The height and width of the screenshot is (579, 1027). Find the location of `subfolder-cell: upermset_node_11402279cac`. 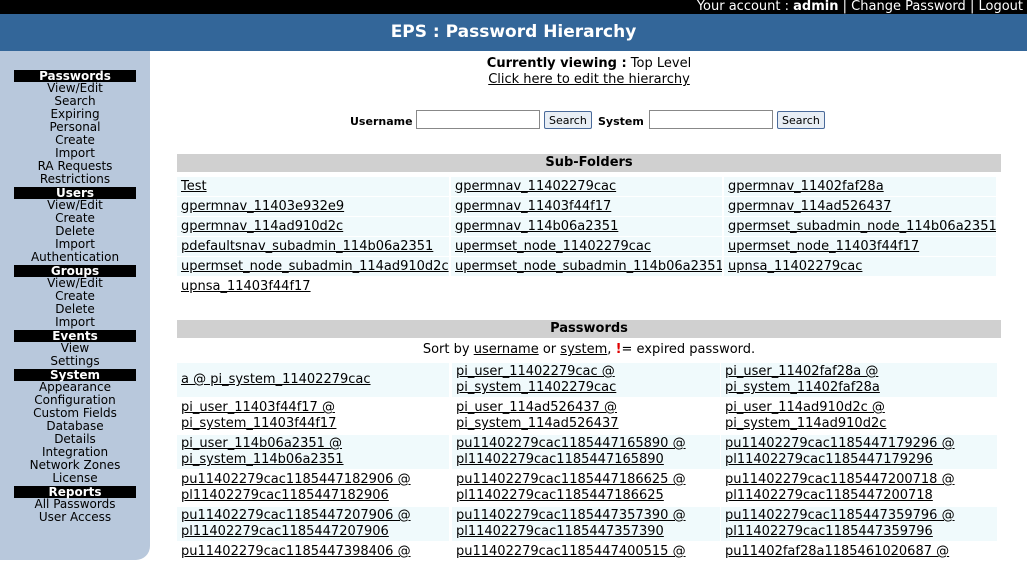

subfolder-cell: upermset_node_11402279cac is located at coordinates (586, 246).